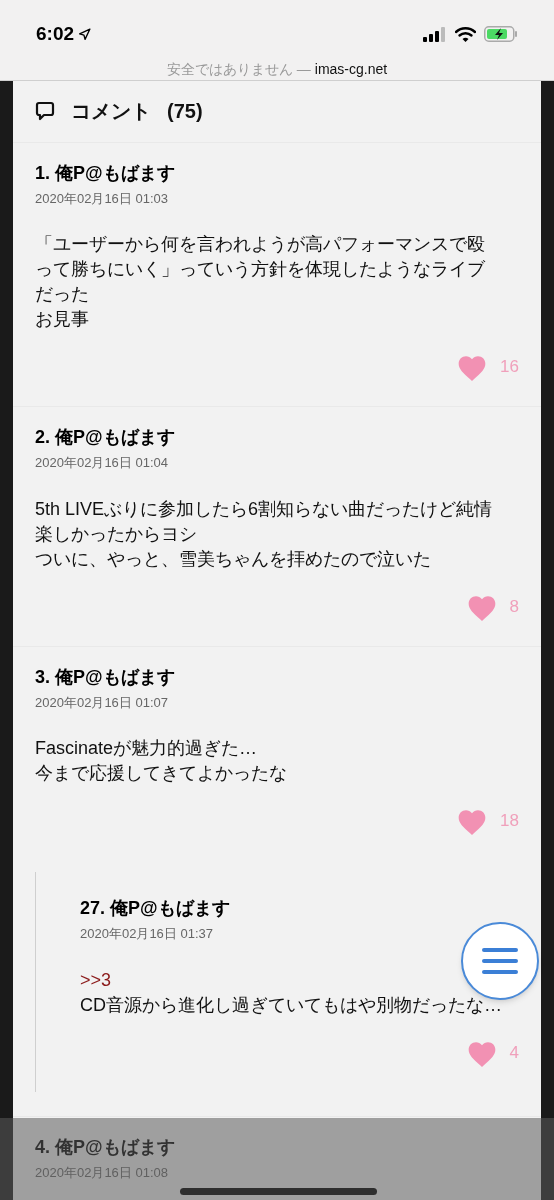  I want to click on comment-author: 1. 俺P@もばます, so click(105, 173).